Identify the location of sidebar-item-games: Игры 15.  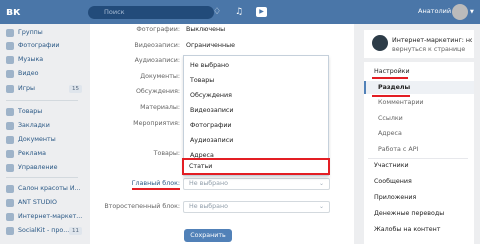
(44, 89).